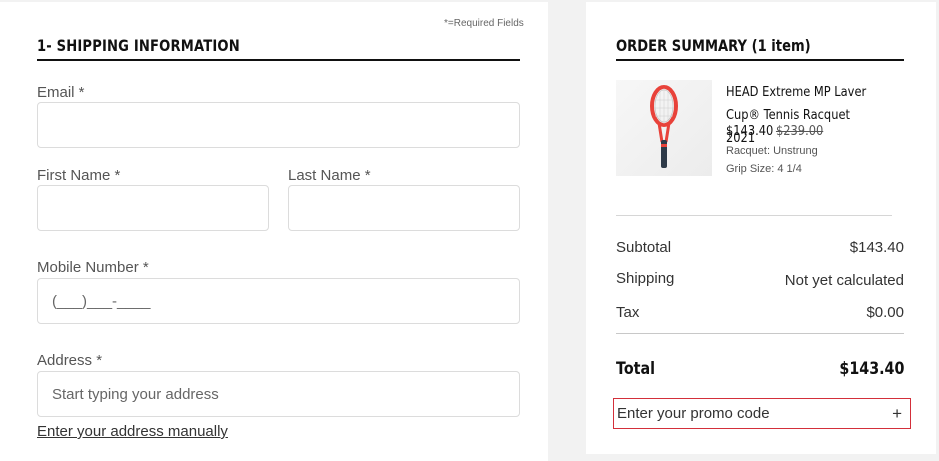 Image resolution: width=939 pixels, height=461 pixels. What do you see at coordinates (897, 413) in the screenshot?
I see `plus-icon: +` at bounding box center [897, 413].